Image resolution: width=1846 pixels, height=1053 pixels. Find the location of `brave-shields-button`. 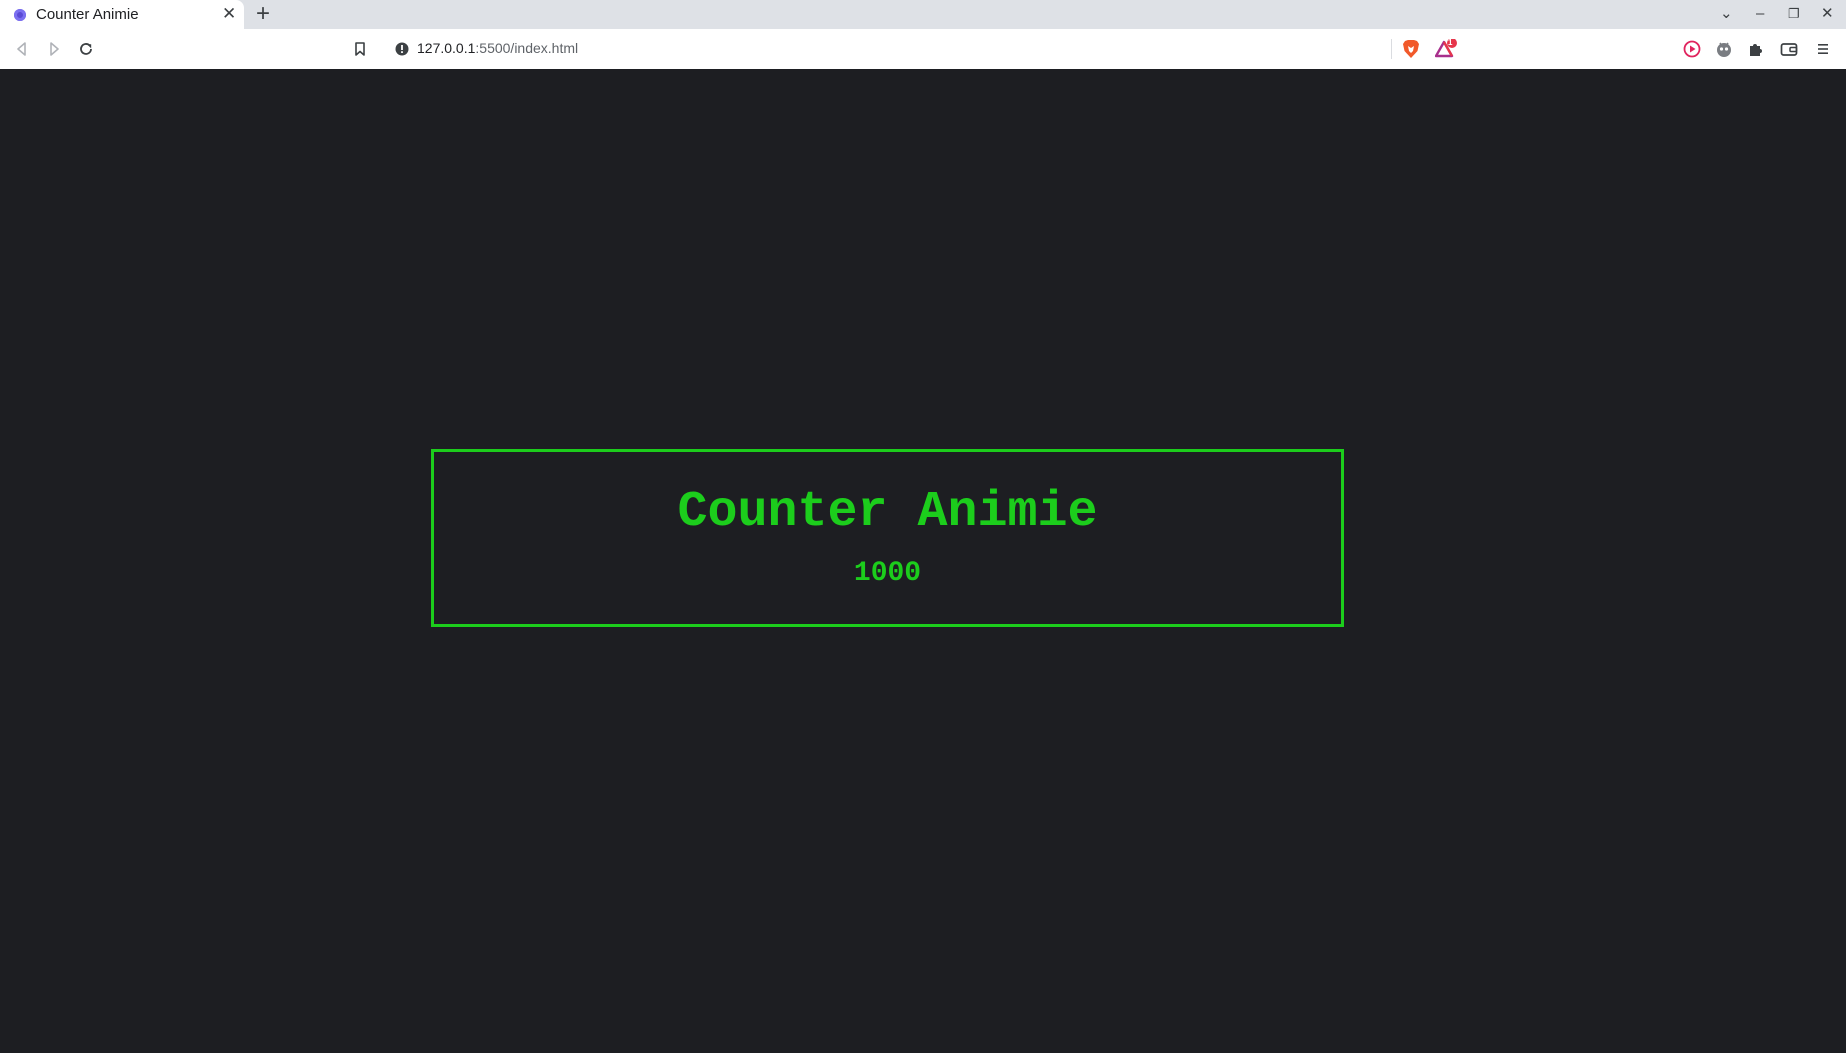

brave-shields-button is located at coordinates (1411, 49).